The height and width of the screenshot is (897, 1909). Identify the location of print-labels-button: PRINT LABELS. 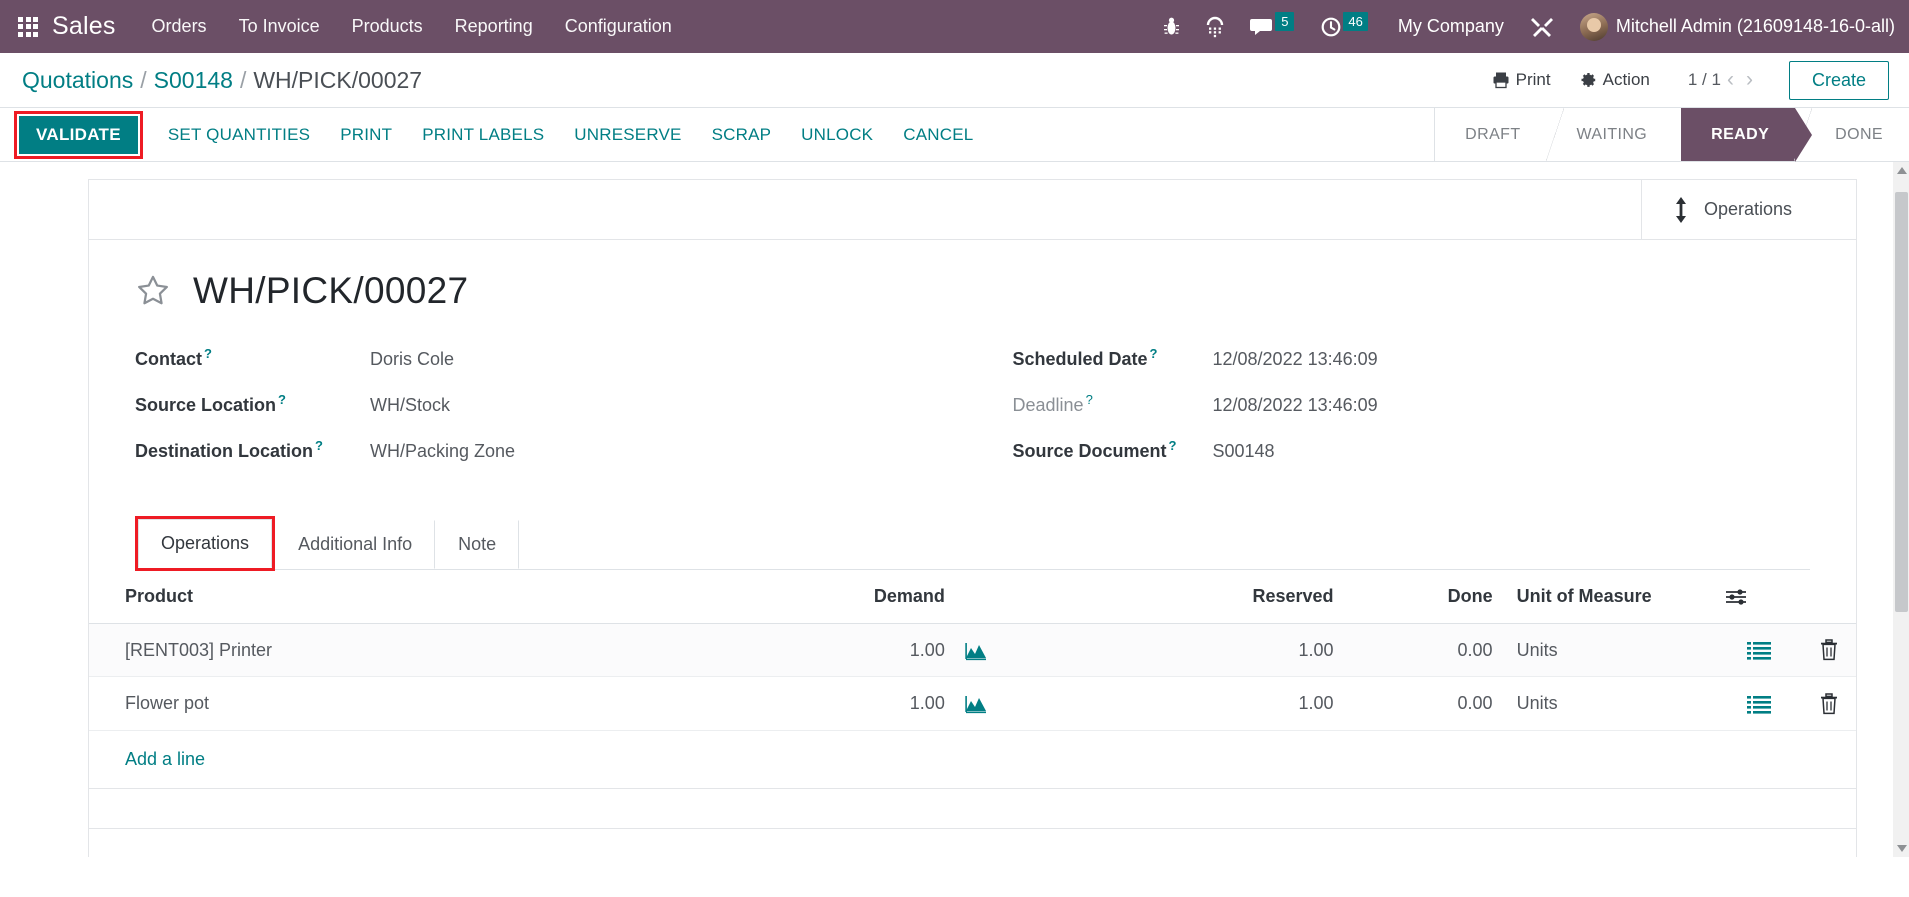
(483, 135).